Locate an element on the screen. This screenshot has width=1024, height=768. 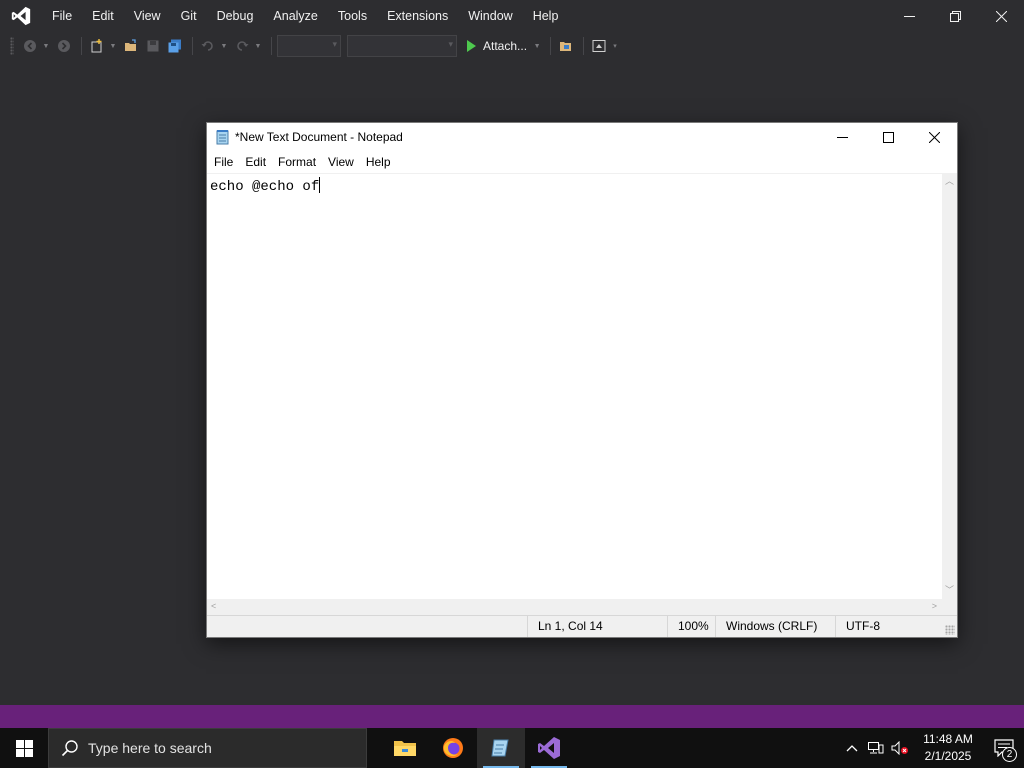
open-file-button is located at coordinates (131, 46).